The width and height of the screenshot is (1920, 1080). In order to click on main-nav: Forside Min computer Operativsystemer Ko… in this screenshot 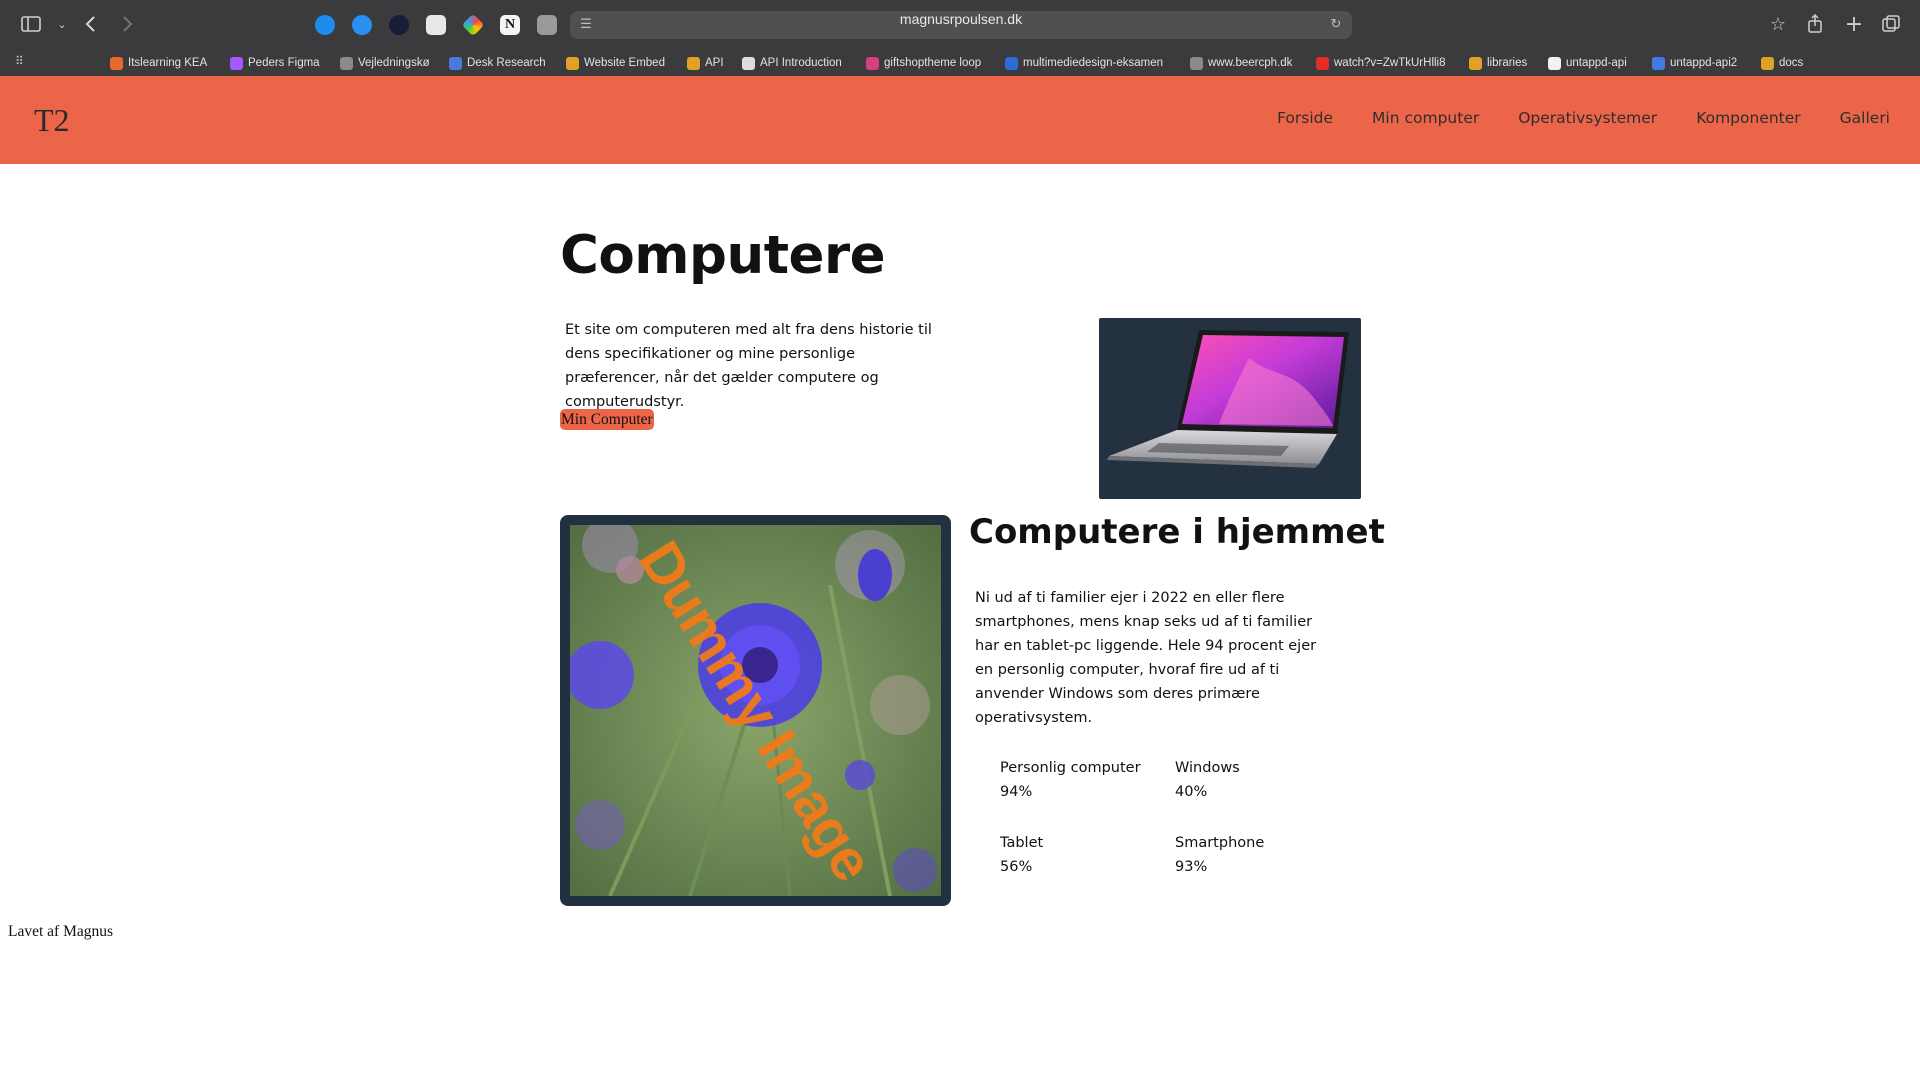, I will do `click(1564, 118)`.